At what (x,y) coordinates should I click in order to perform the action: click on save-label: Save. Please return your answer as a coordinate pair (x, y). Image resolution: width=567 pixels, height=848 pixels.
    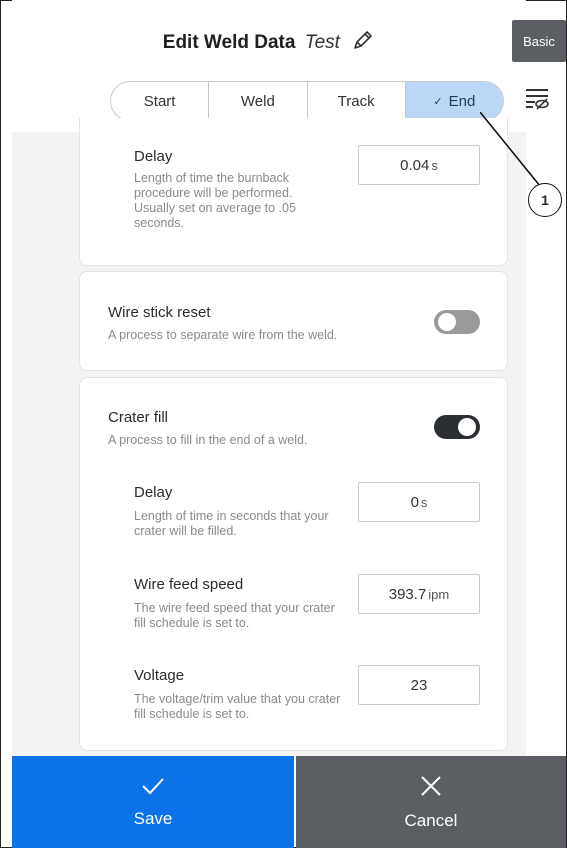
    Looking at the image, I should click on (153, 818).